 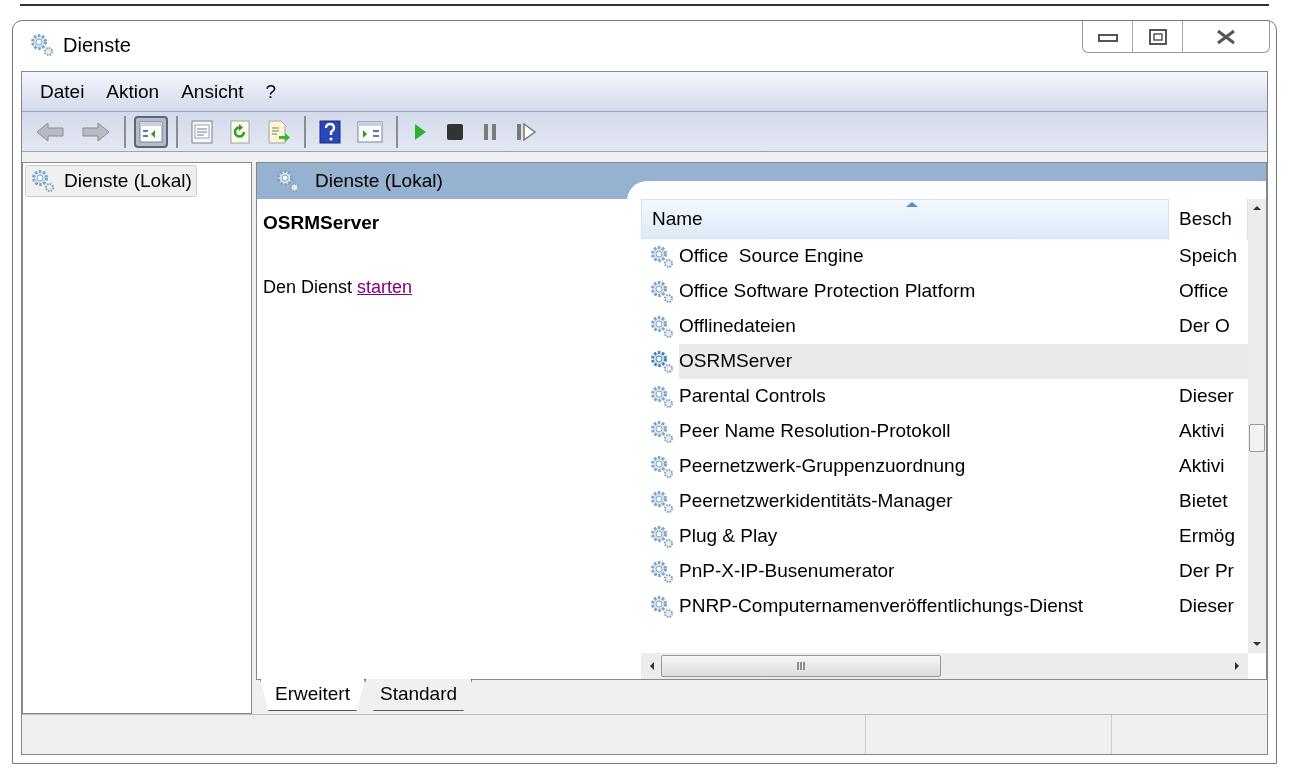 I want to click on service-row: OSRMServer, so click(x=944, y=361).